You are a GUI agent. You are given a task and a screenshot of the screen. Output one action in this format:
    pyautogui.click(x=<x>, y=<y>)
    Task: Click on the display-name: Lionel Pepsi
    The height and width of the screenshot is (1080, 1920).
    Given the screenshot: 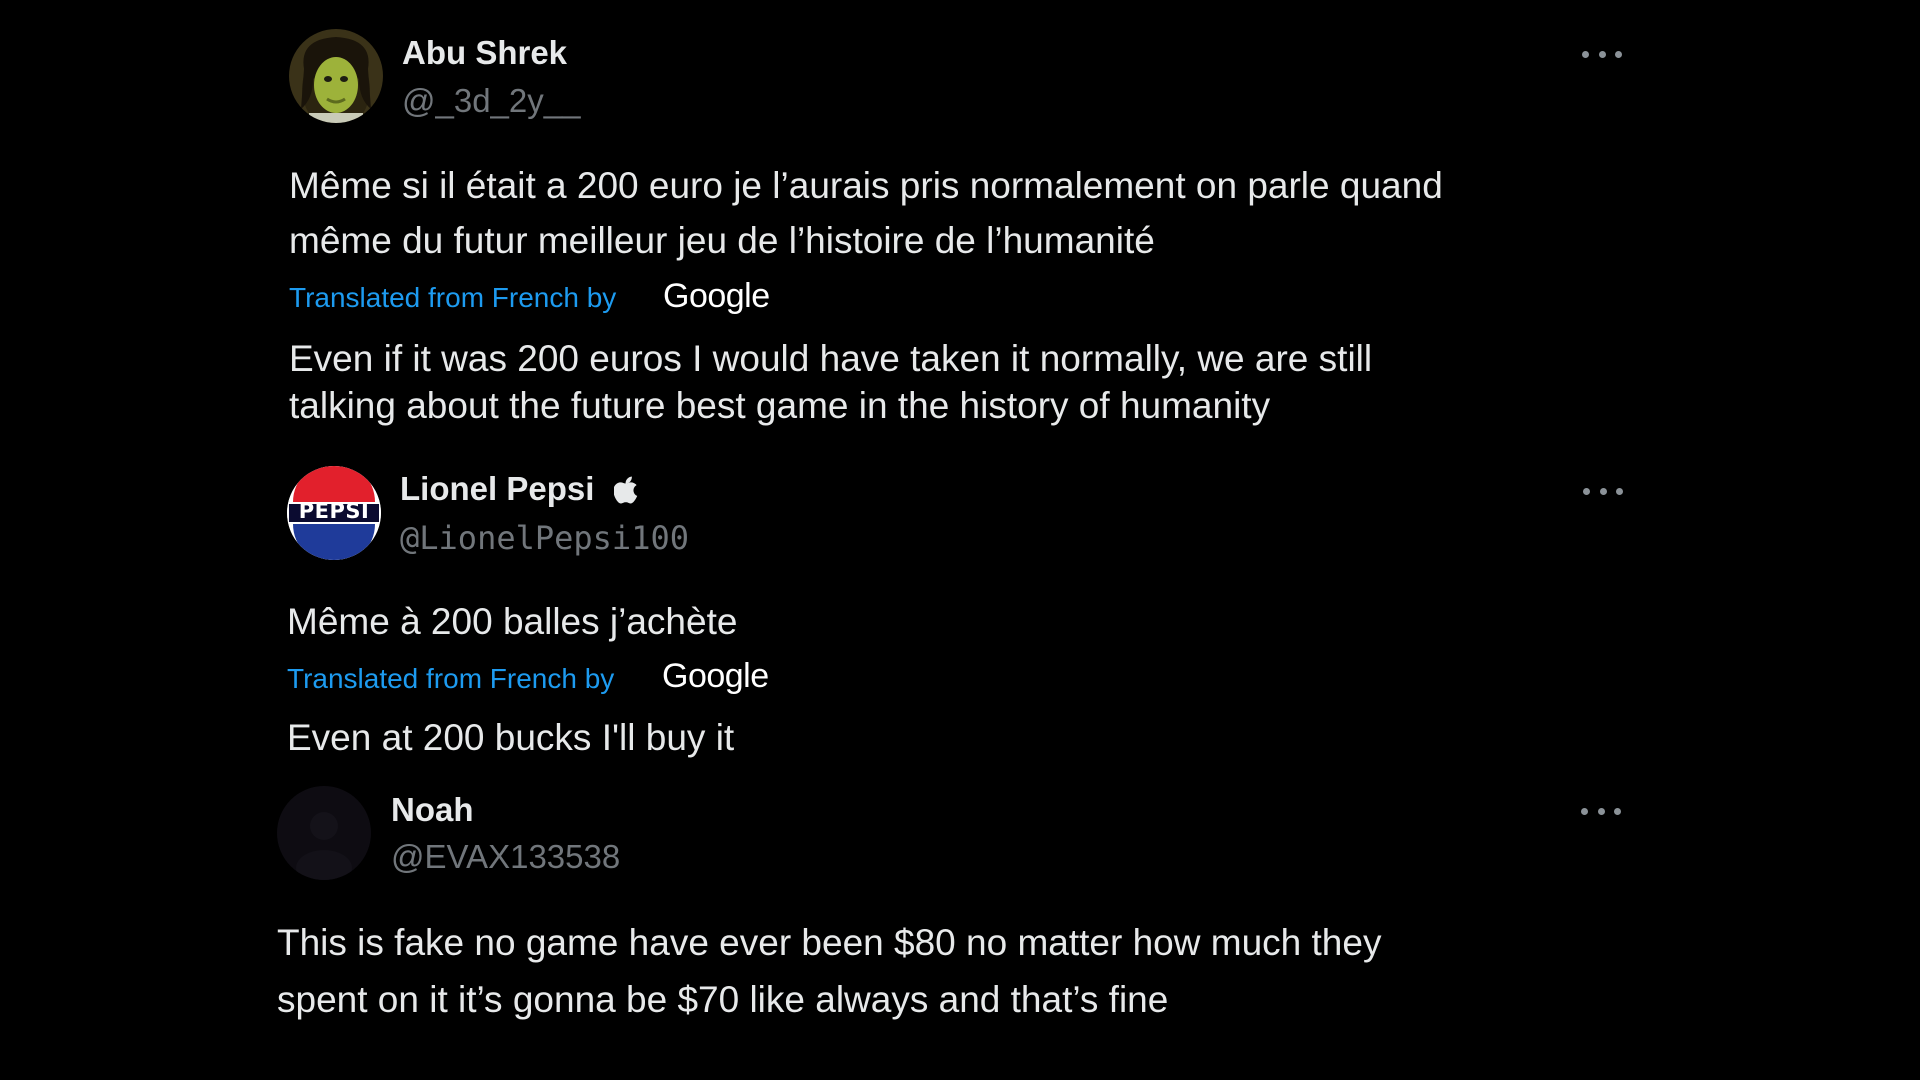 What is the action you would take?
    pyautogui.click(x=497, y=489)
    